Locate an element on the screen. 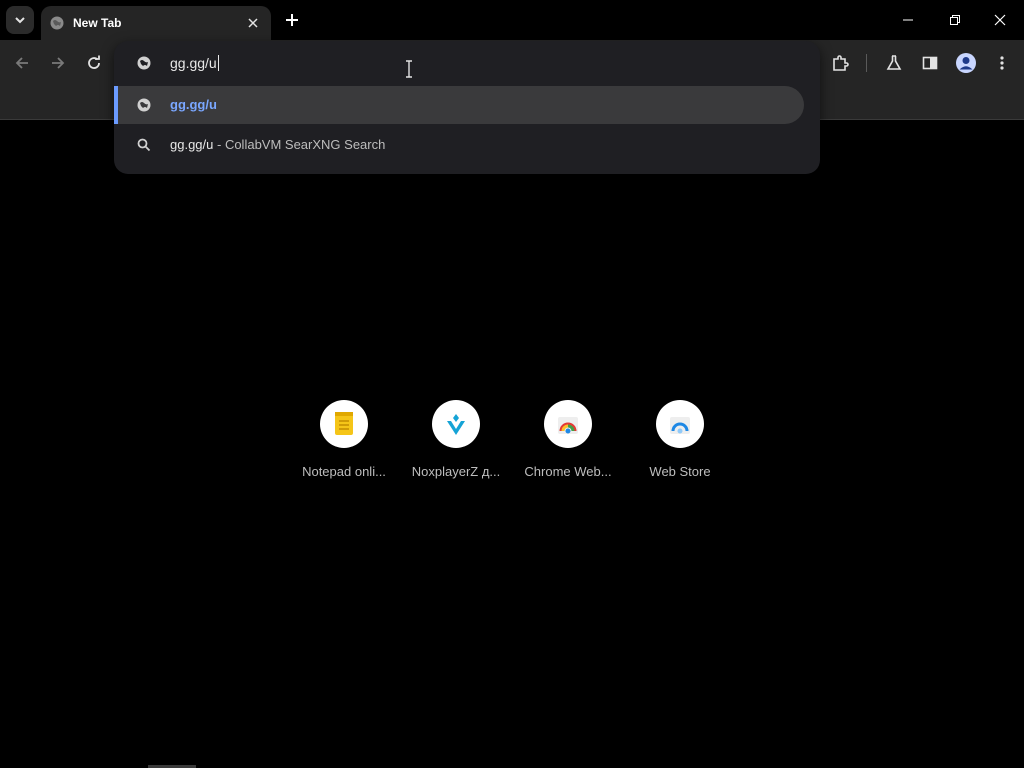  address-bar: gg.gg/u is located at coordinates (467, 63).